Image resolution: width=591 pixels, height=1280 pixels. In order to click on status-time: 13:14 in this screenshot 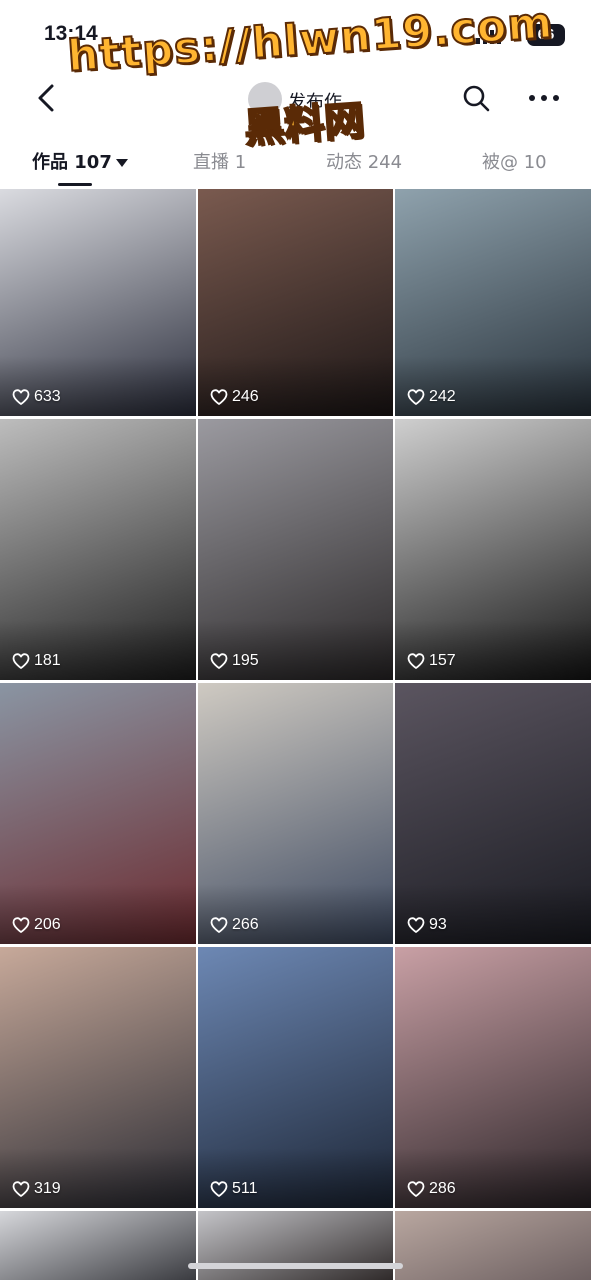, I will do `click(71, 33)`.